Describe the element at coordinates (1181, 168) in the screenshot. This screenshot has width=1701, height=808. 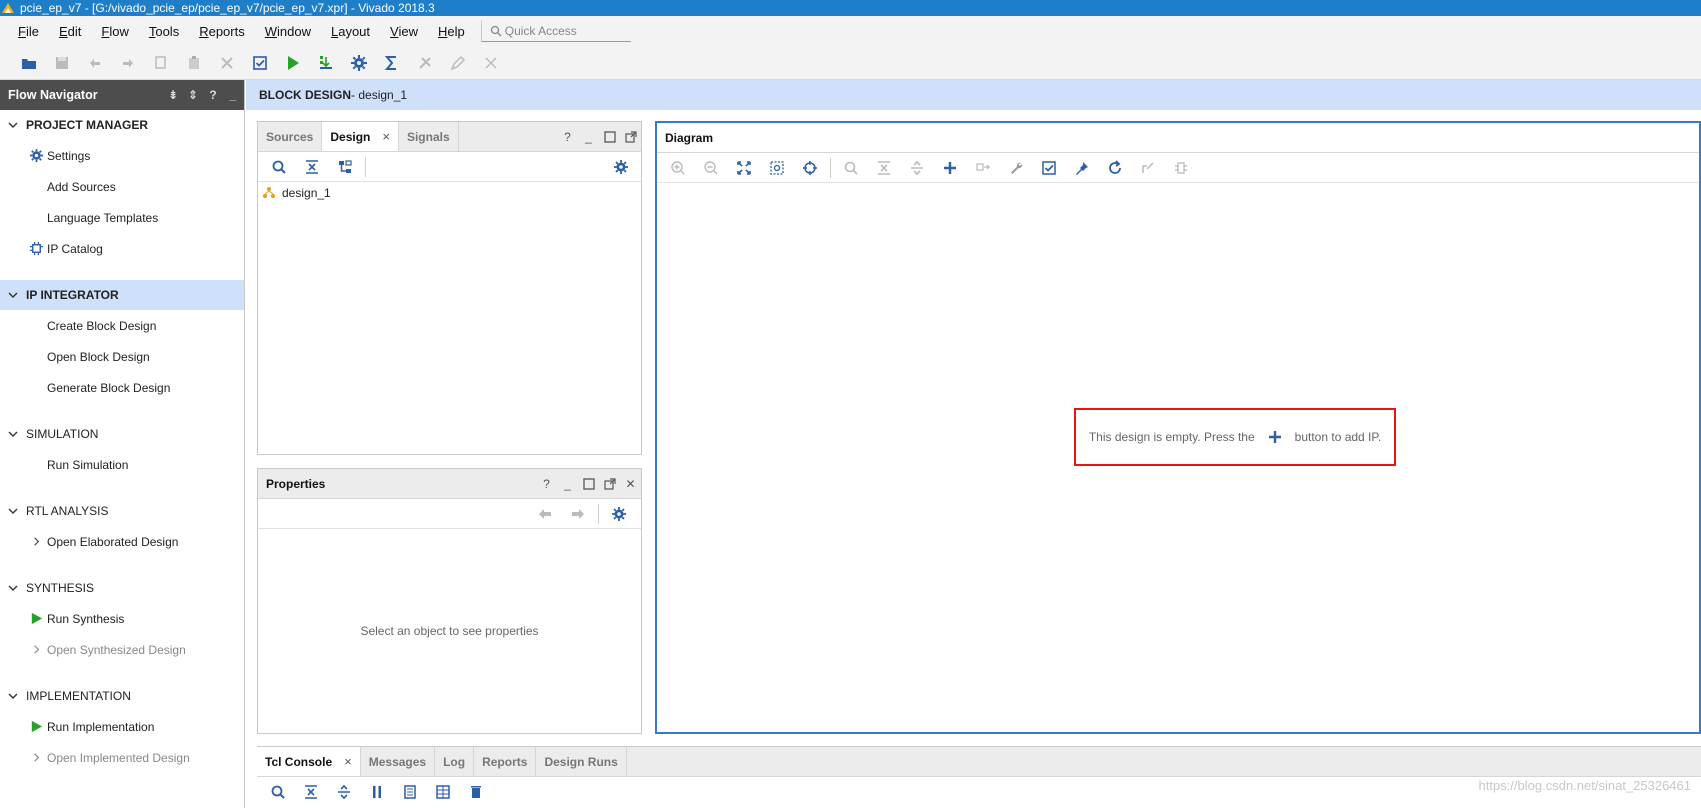
I see `port-icon` at that location.